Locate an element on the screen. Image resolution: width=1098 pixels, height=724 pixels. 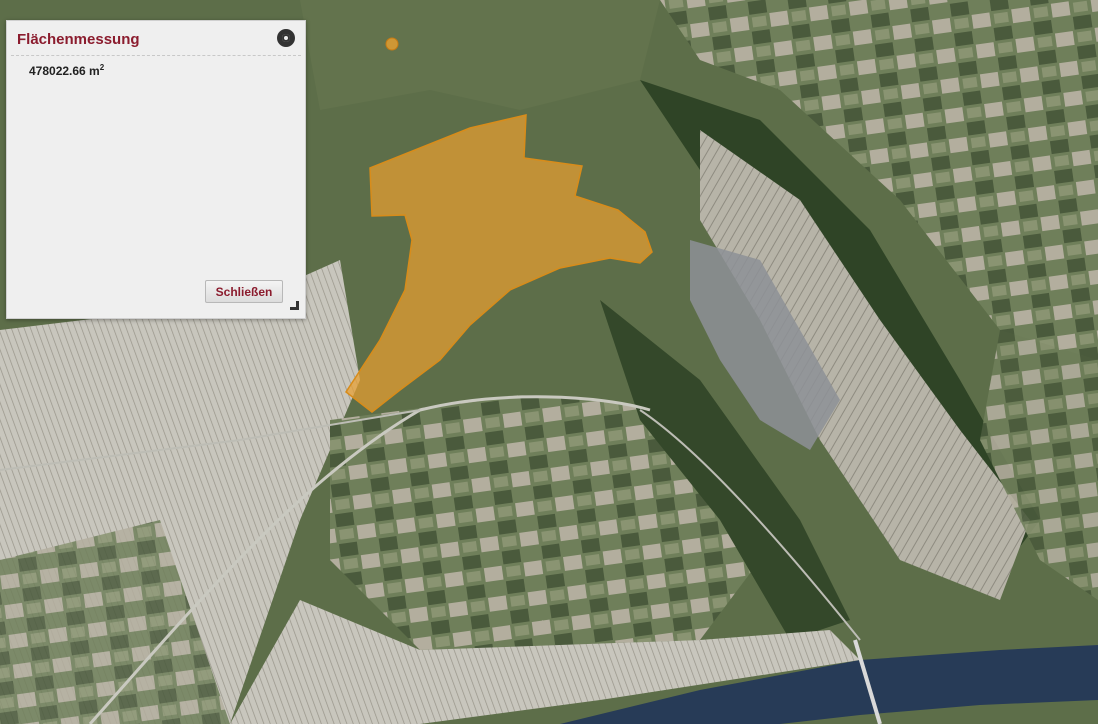
panel-header: Flächenmessung is located at coordinates (156, 38).